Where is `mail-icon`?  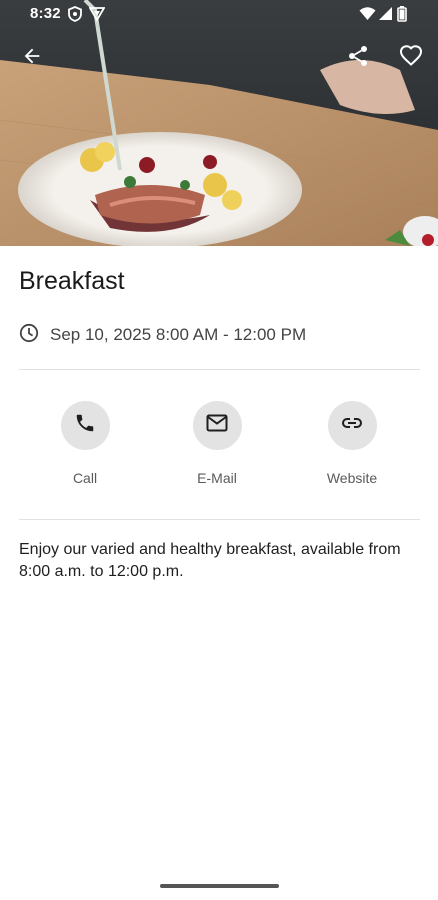
mail-icon is located at coordinates (217, 425).